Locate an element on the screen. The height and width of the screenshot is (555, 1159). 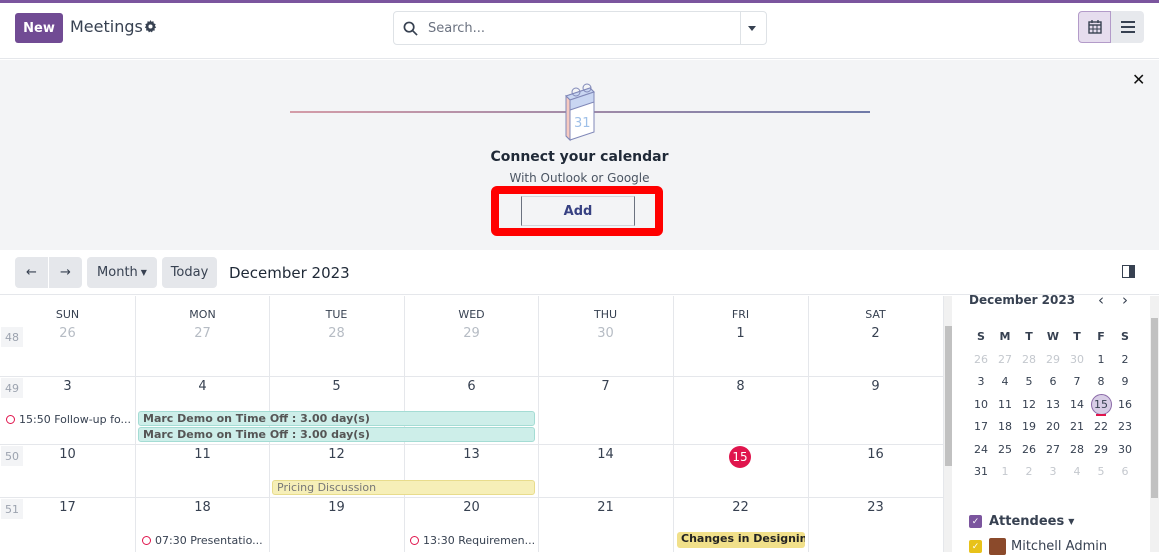
mini-day: 25 is located at coordinates (1005, 450).